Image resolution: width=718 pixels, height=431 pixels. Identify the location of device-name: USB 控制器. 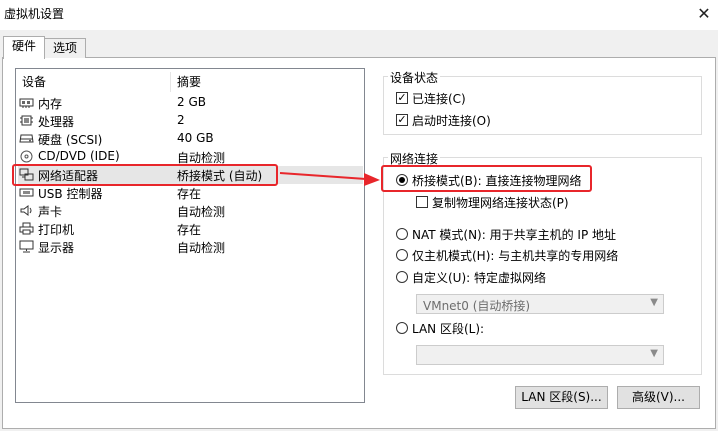
(70, 194).